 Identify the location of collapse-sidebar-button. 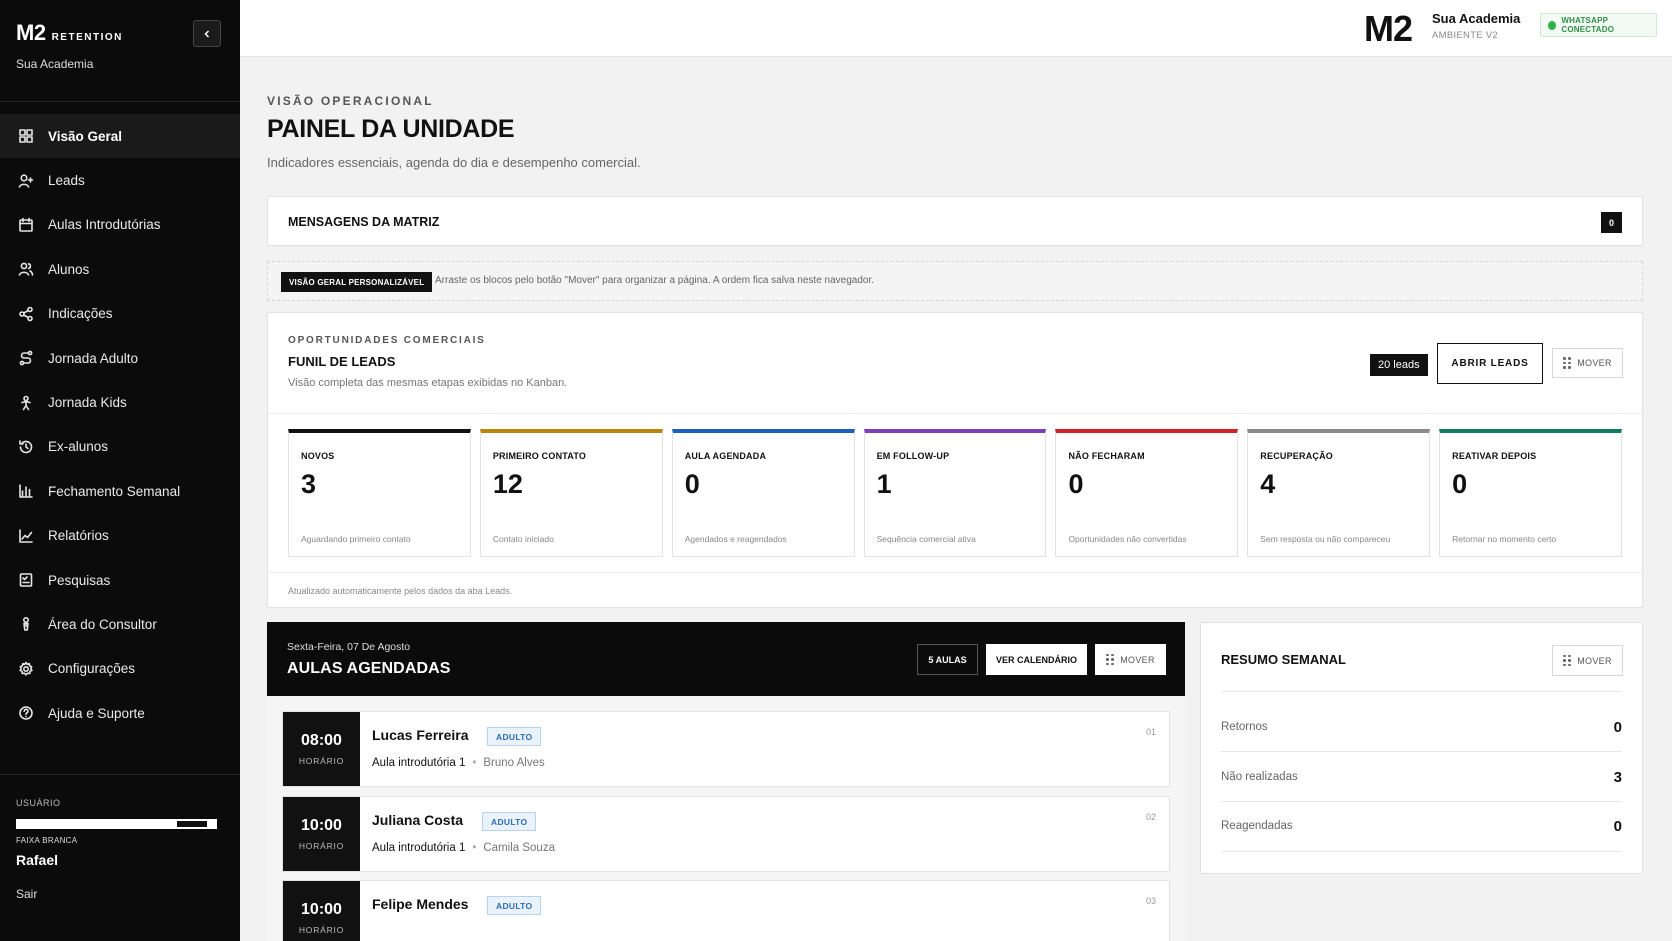
(207, 33).